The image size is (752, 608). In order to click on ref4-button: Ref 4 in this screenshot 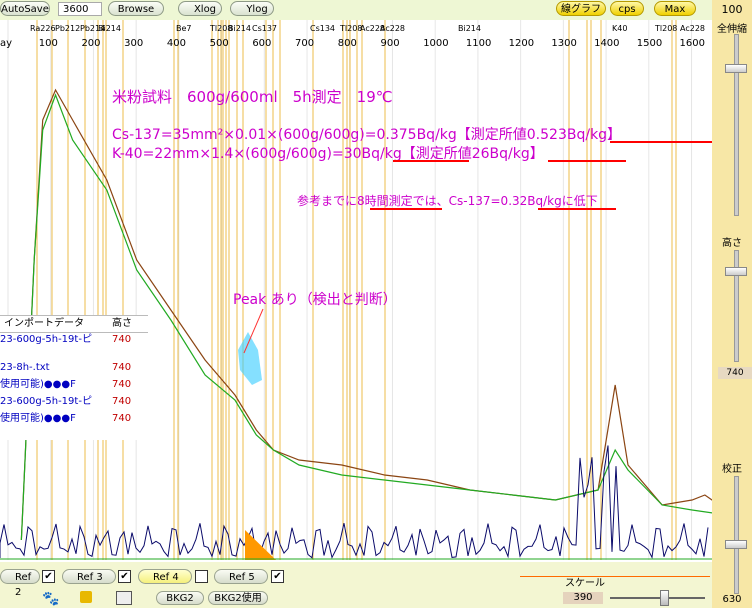, I will do `click(165, 576)`.